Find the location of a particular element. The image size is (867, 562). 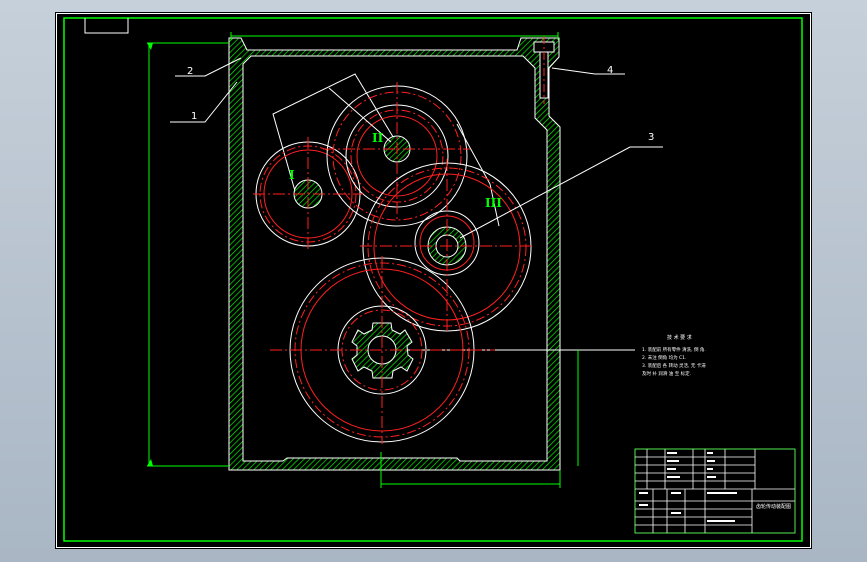

tech-notes-title: 技 术 要 求 is located at coordinates (679, 337).